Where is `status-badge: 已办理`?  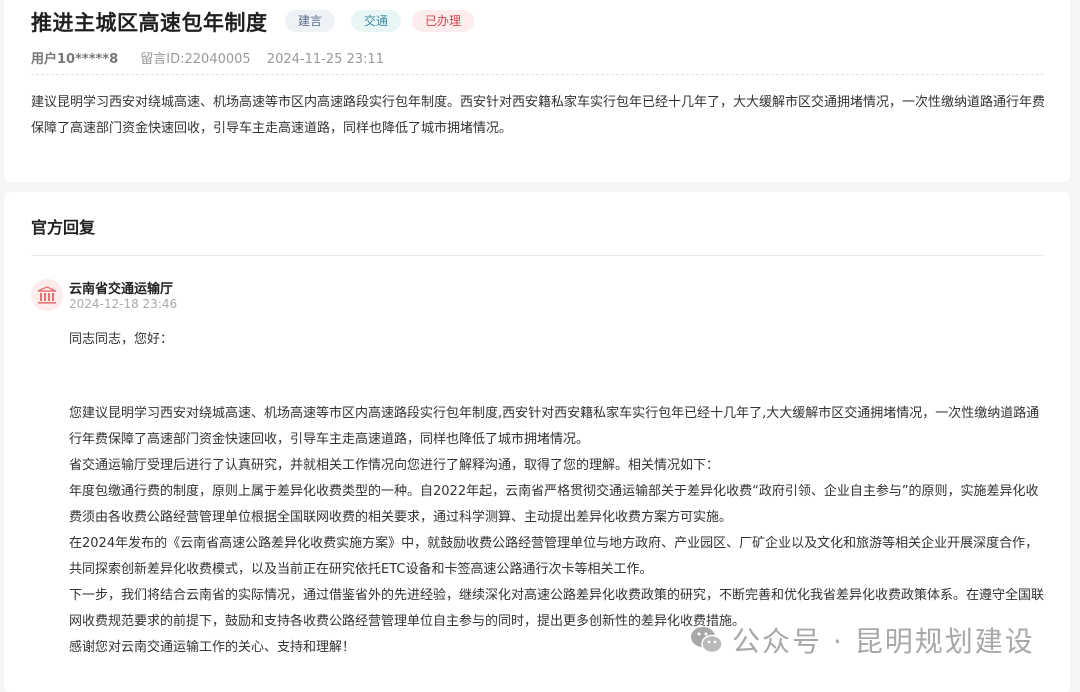
status-badge: 已办理 is located at coordinates (443, 21).